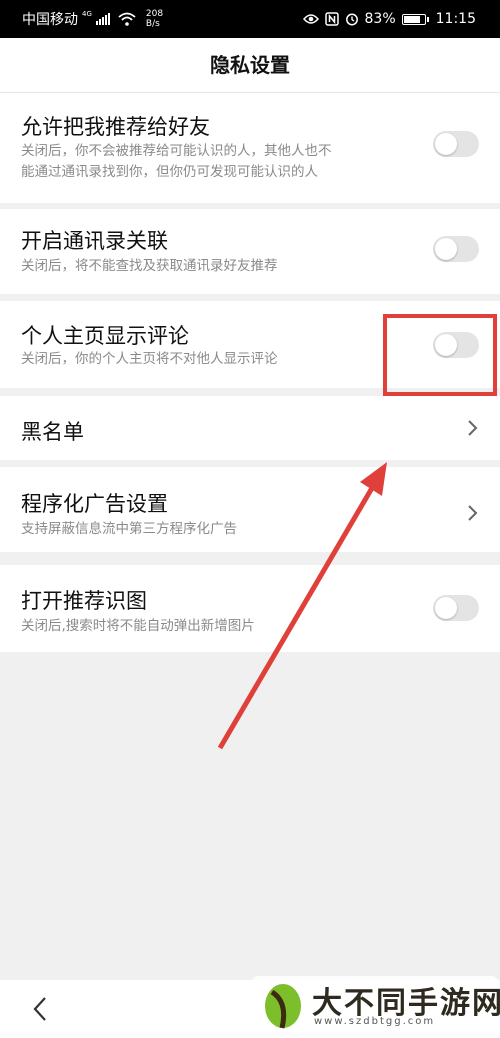  What do you see at coordinates (94, 241) in the screenshot?
I see `setting-title: 开启通讯录关联` at bounding box center [94, 241].